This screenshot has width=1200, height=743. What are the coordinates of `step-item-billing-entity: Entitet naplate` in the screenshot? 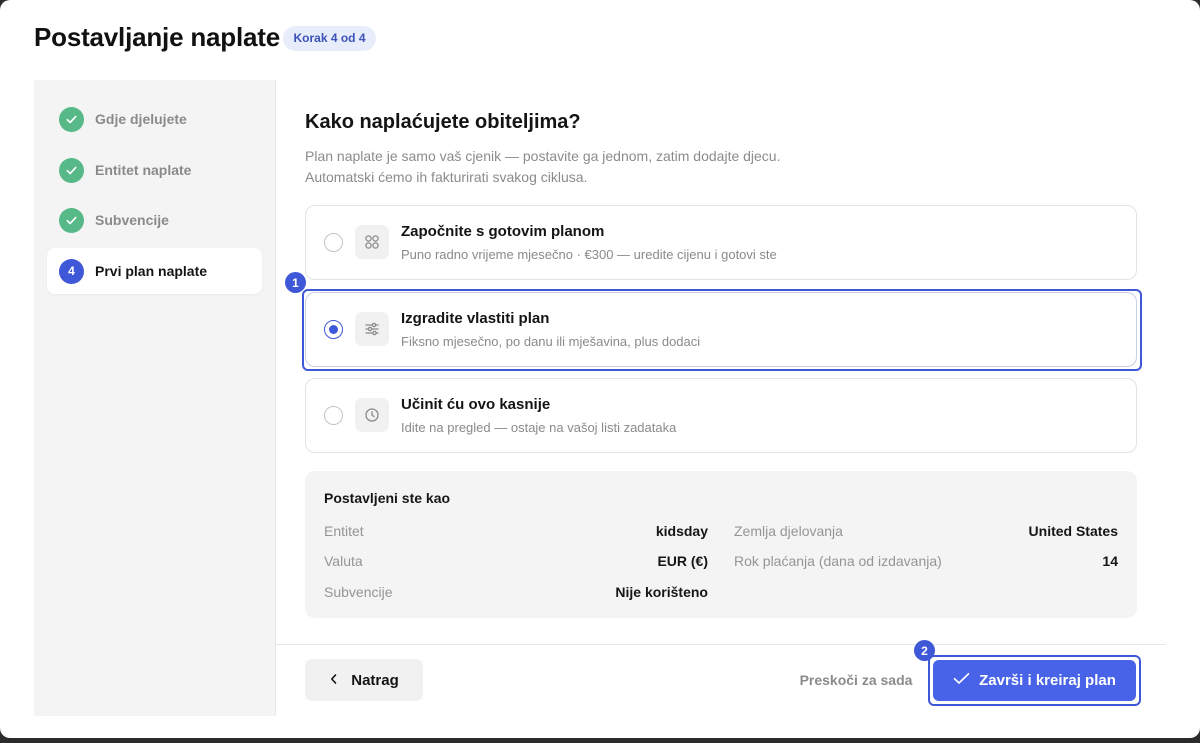 It's located at (154, 170).